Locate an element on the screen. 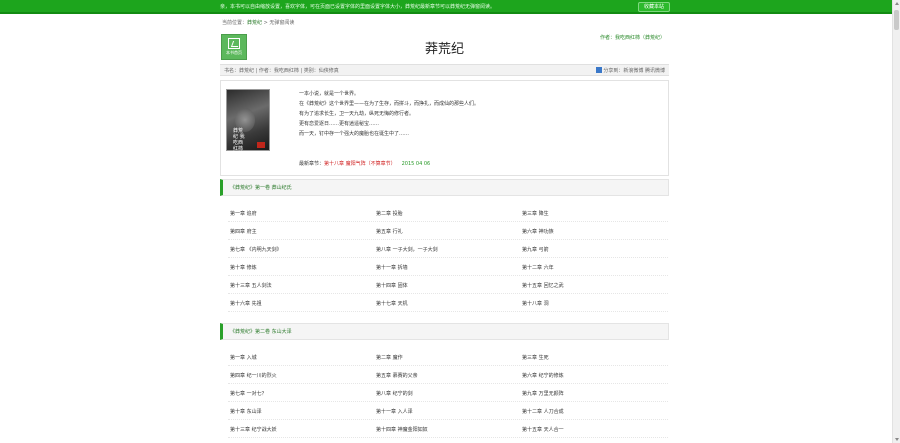  chapter-link: 第九章 弓箭 is located at coordinates (535, 249).